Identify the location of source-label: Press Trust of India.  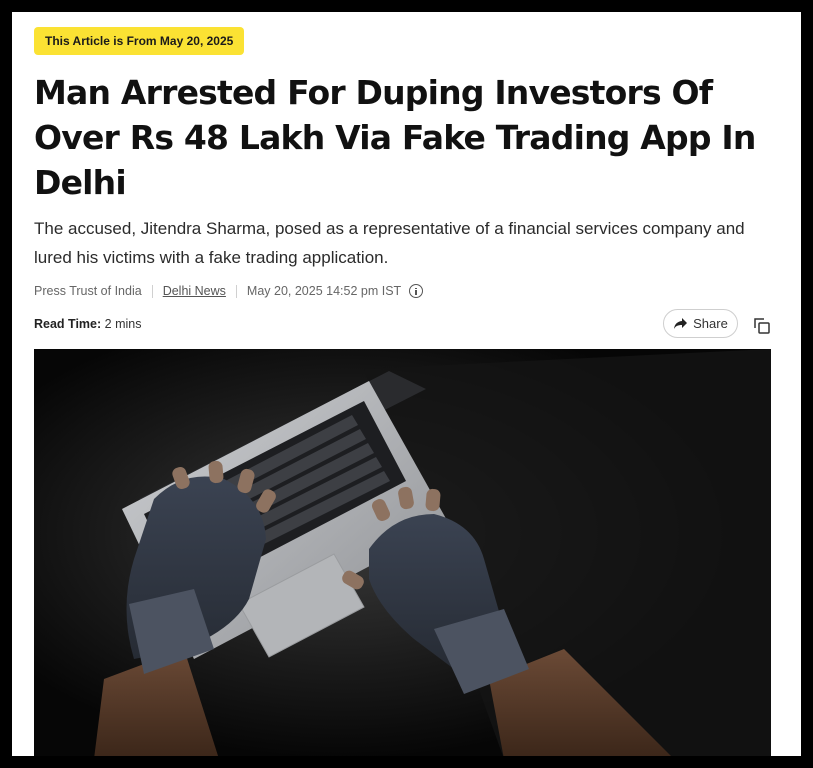
(88, 291).